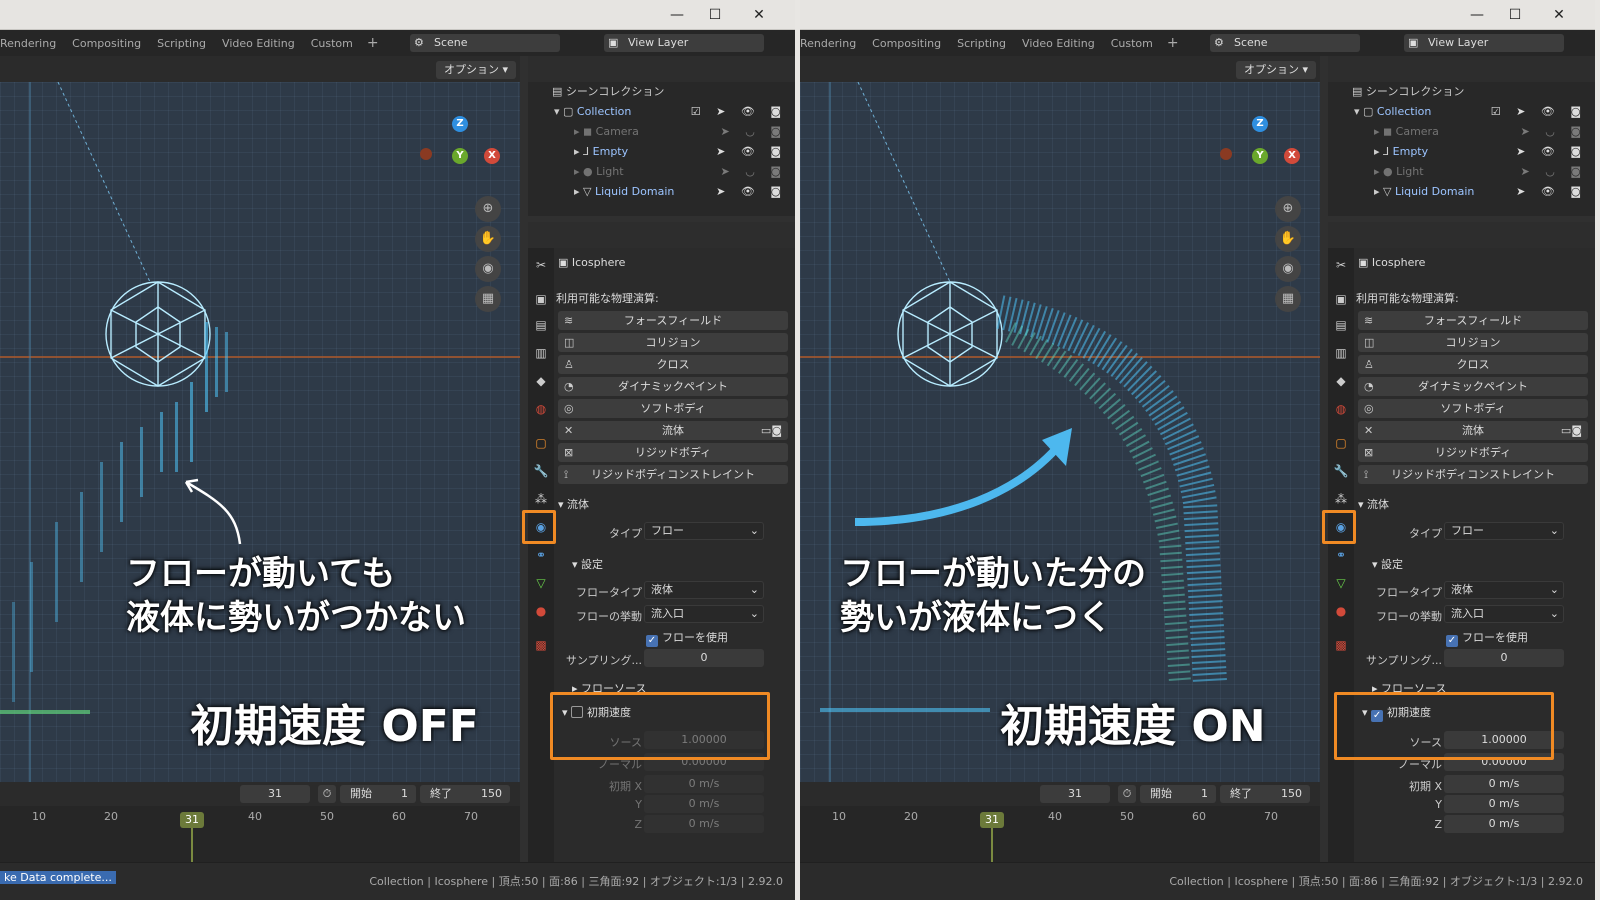 This screenshot has height=900, width=1600. Describe the element at coordinates (488, 269) in the screenshot. I see `camera-view-icon: ◉` at that location.